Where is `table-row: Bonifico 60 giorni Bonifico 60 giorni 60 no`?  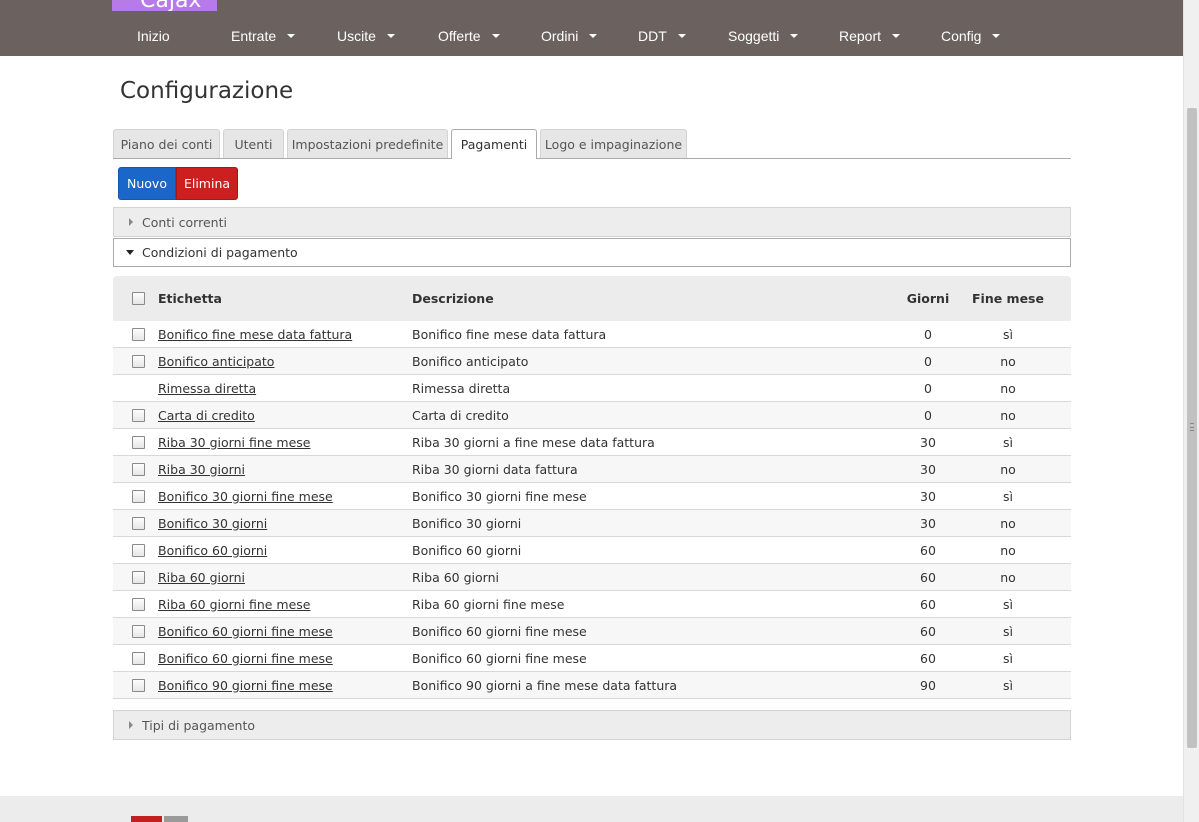 table-row: Bonifico 60 giorni Bonifico 60 giorni 60 no is located at coordinates (592, 550).